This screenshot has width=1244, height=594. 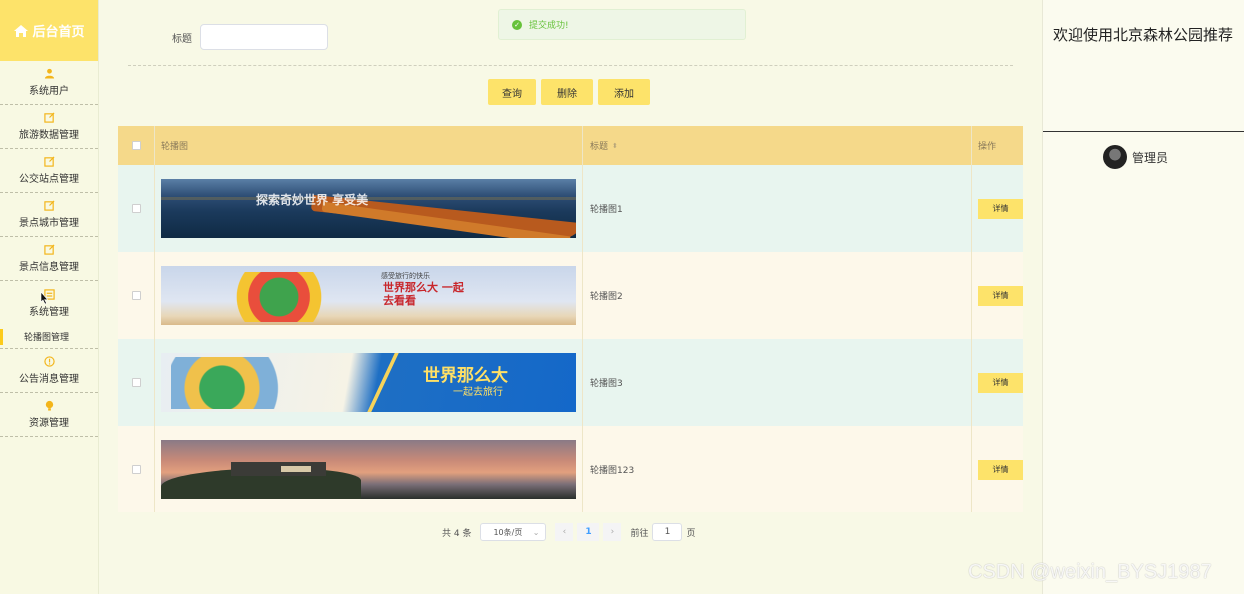 I want to click on sidebar-item-label: 公交站点管理, so click(x=49, y=179).